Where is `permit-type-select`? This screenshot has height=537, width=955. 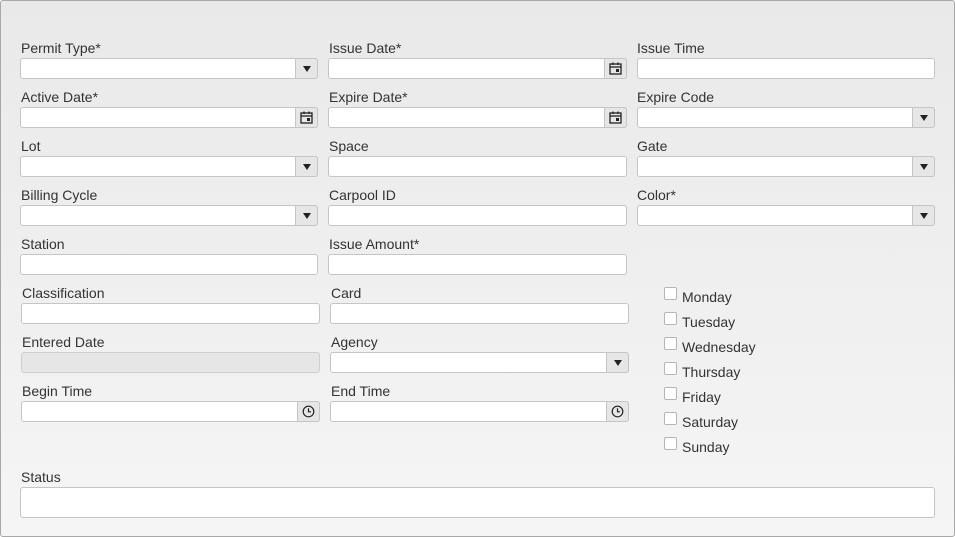 permit-type-select is located at coordinates (169, 68).